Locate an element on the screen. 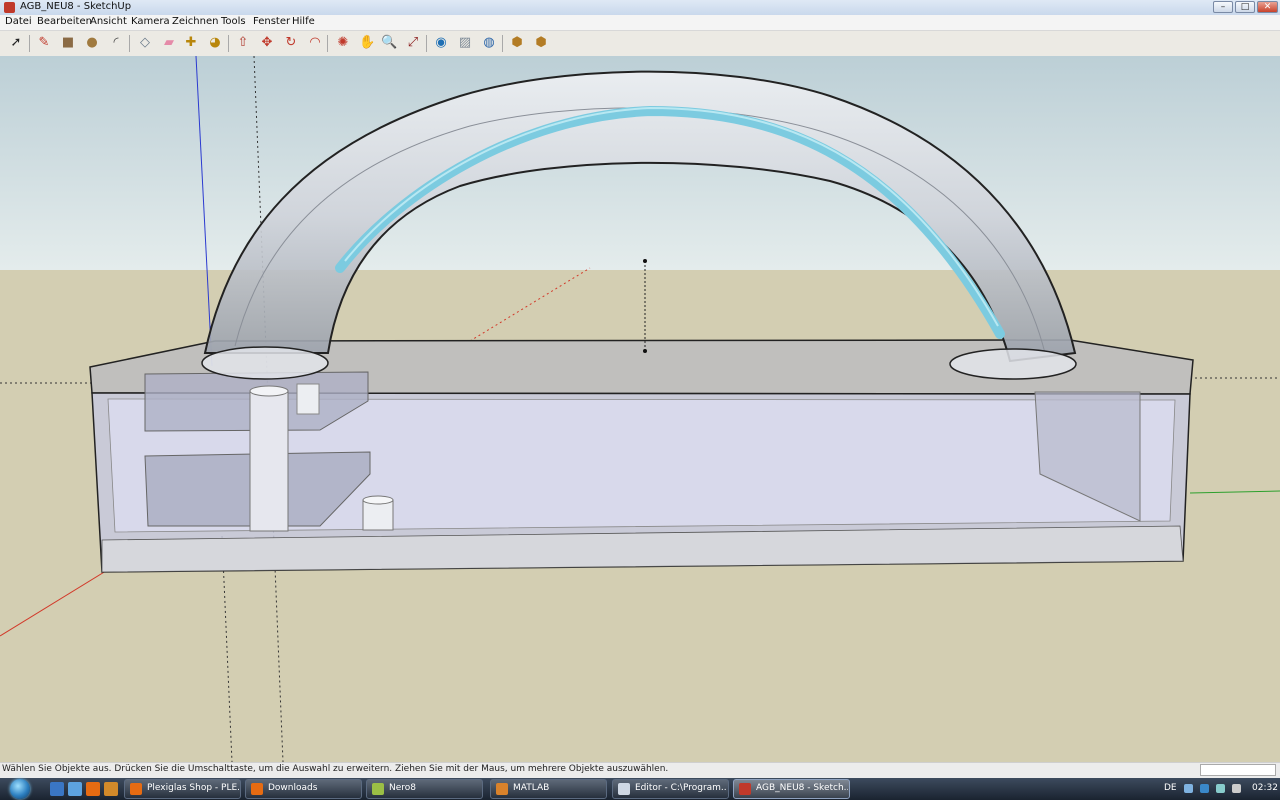 The height and width of the screenshot is (800, 1280). eraser-button: ▰ is located at coordinates (169, 43).